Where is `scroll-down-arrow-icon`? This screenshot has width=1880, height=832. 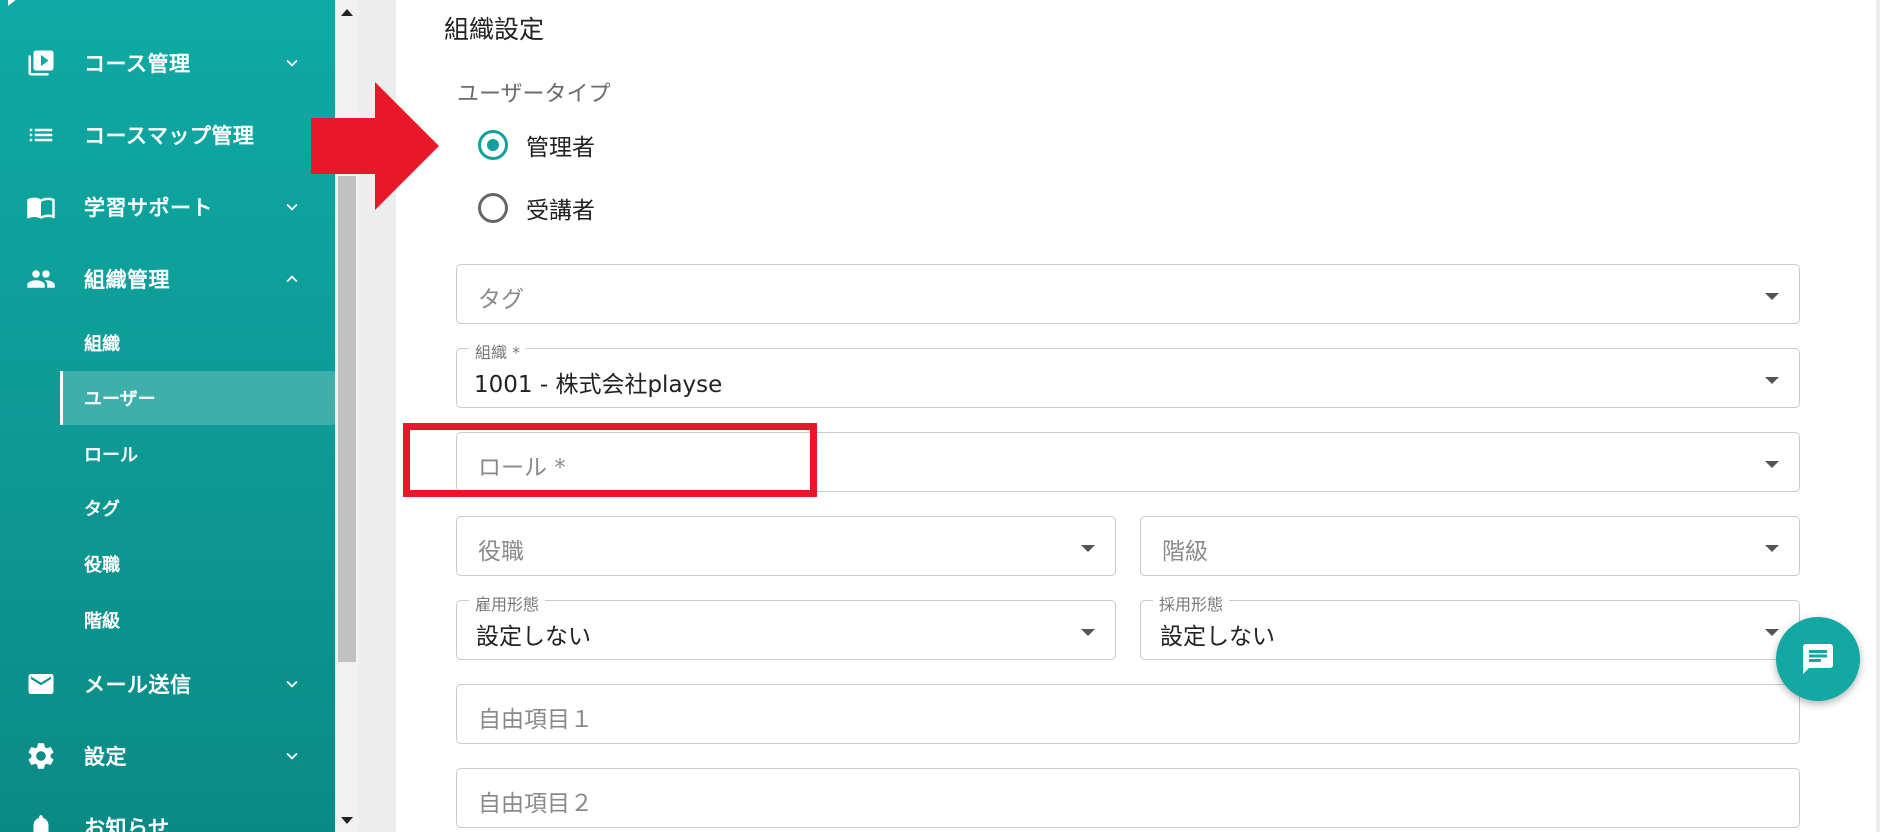 scroll-down-arrow-icon is located at coordinates (347, 820).